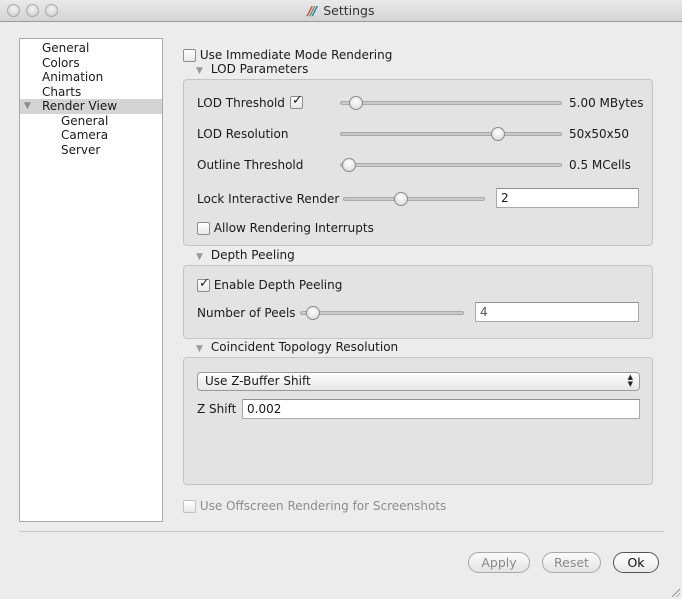 The height and width of the screenshot is (599, 682). What do you see at coordinates (382, 313) in the screenshot?
I see `number-of-peels-slider` at bounding box center [382, 313].